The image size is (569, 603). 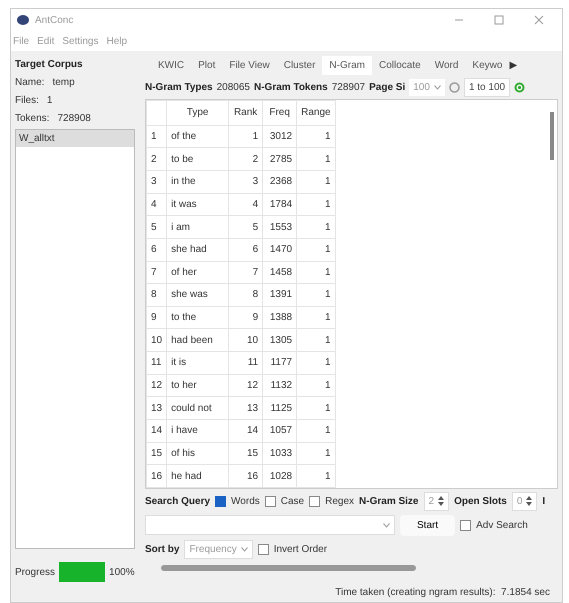 What do you see at coordinates (156, 363) in the screenshot?
I see `row-number: 11` at bounding box center [156, 363].